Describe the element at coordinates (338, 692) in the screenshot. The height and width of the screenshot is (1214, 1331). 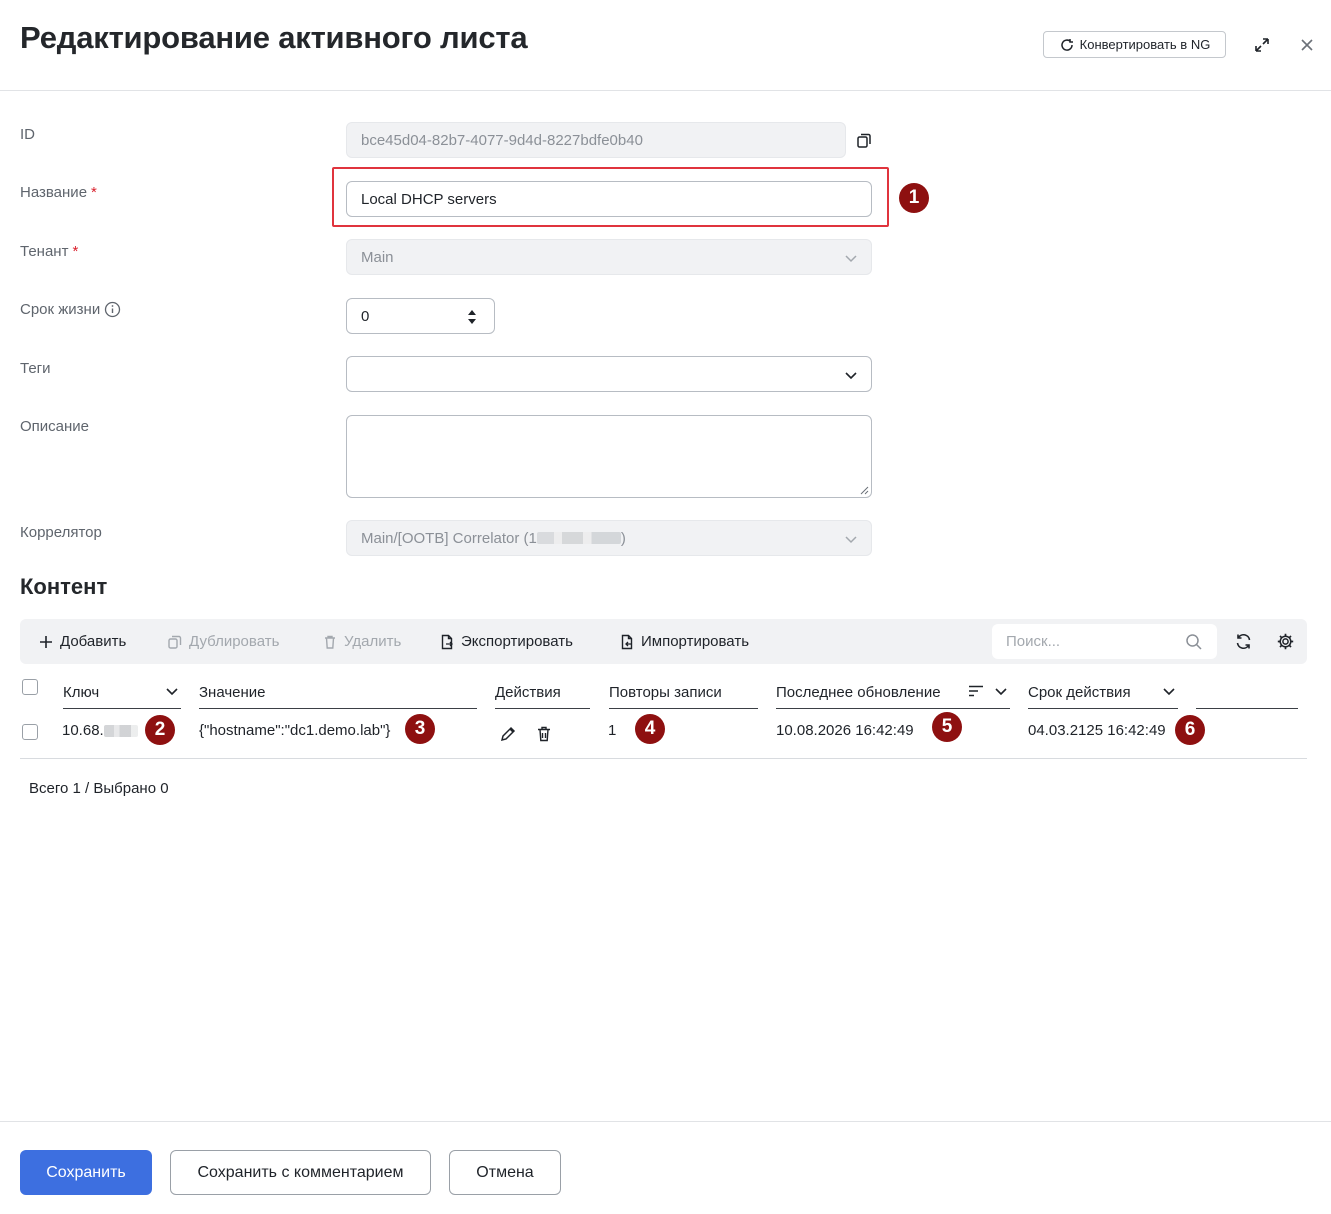
I see `column-header-value: Значение` at that location.